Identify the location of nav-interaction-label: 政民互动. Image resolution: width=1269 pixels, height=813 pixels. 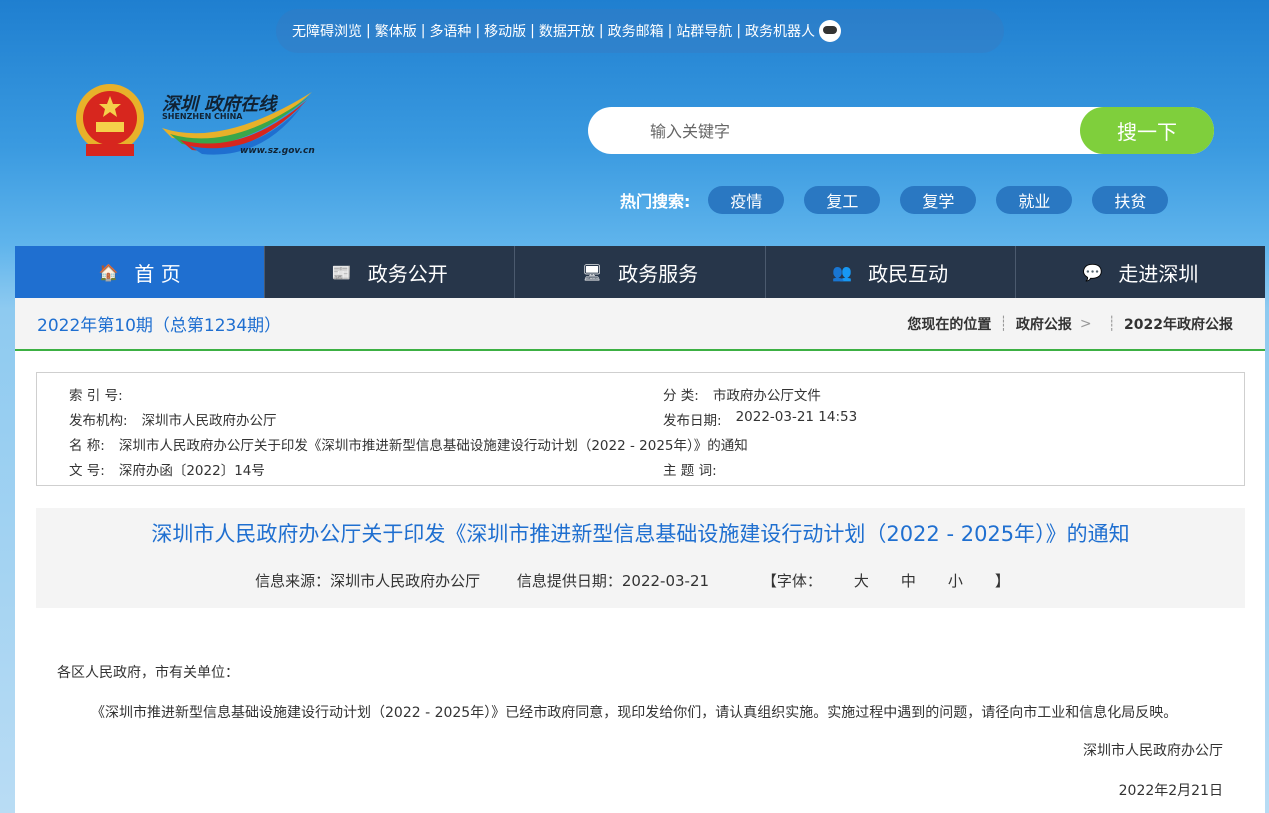
(908, 273).